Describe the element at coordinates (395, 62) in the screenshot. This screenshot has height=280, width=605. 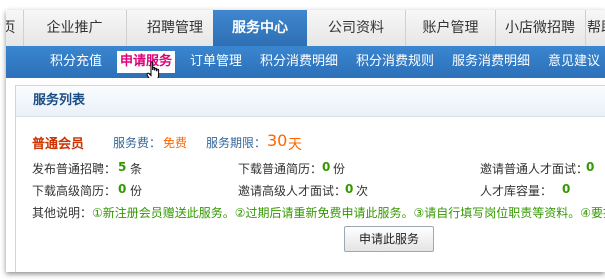
I see `subnav-points-consumption-rules: 积分消费规则` at that location.